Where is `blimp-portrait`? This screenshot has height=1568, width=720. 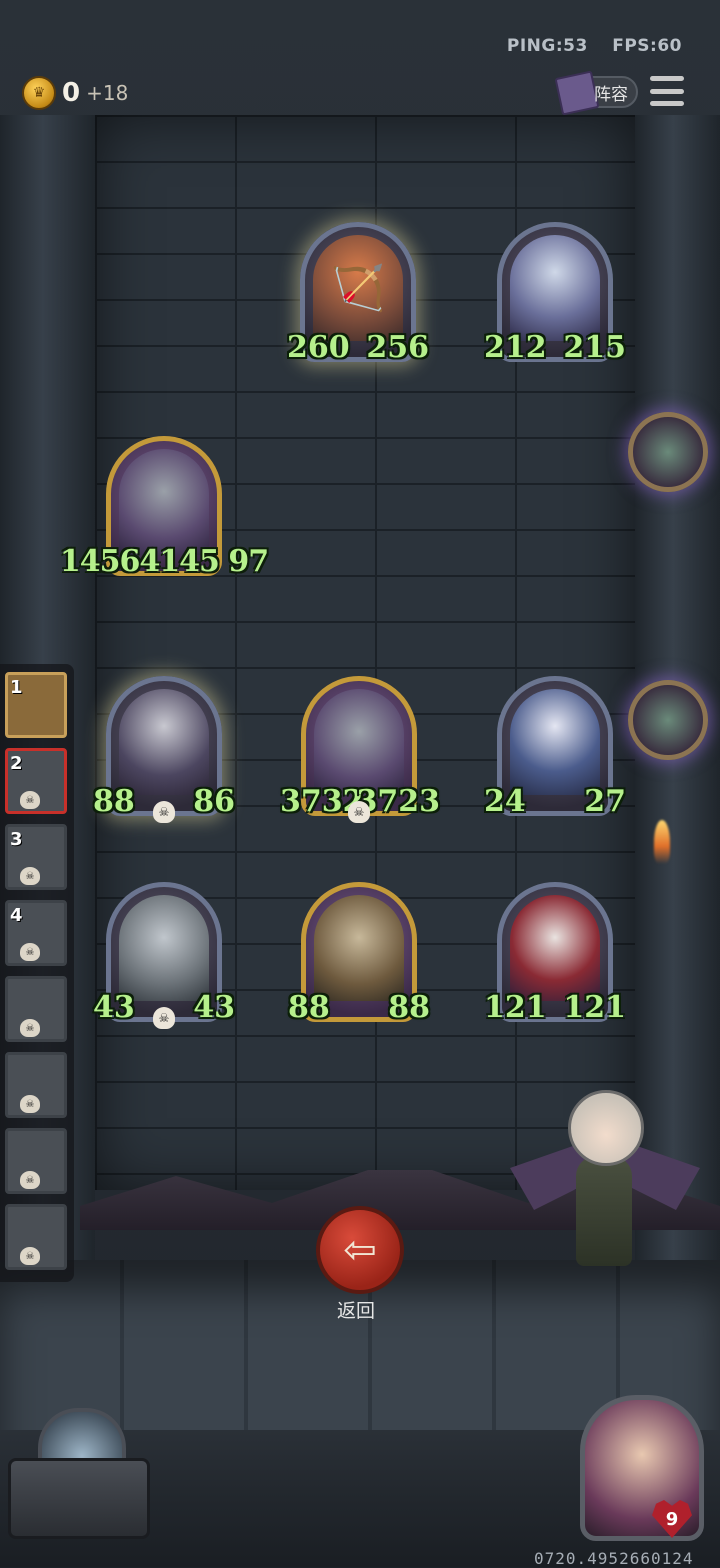
blimp-portrait is located at coordinates (359, 948).